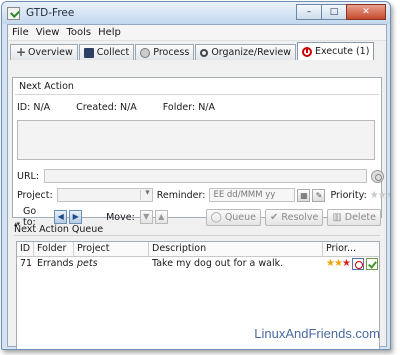 The image size is (400, 355). What do you see at coordinates (59, 229) in the screenshot?
I see `queue-heading: Next Action Queue` at bounding box center [59, 229].